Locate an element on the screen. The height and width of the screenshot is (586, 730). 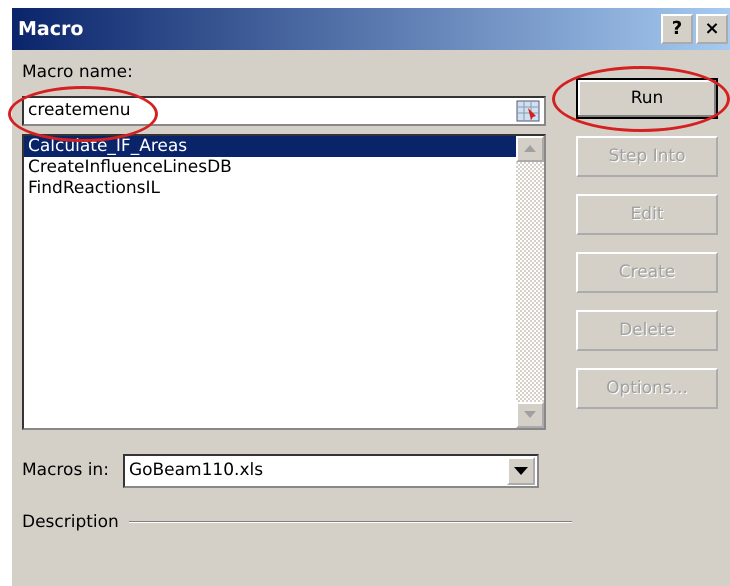
macro-list-item: FindReactionsIL is located at coordinates (270, 188).